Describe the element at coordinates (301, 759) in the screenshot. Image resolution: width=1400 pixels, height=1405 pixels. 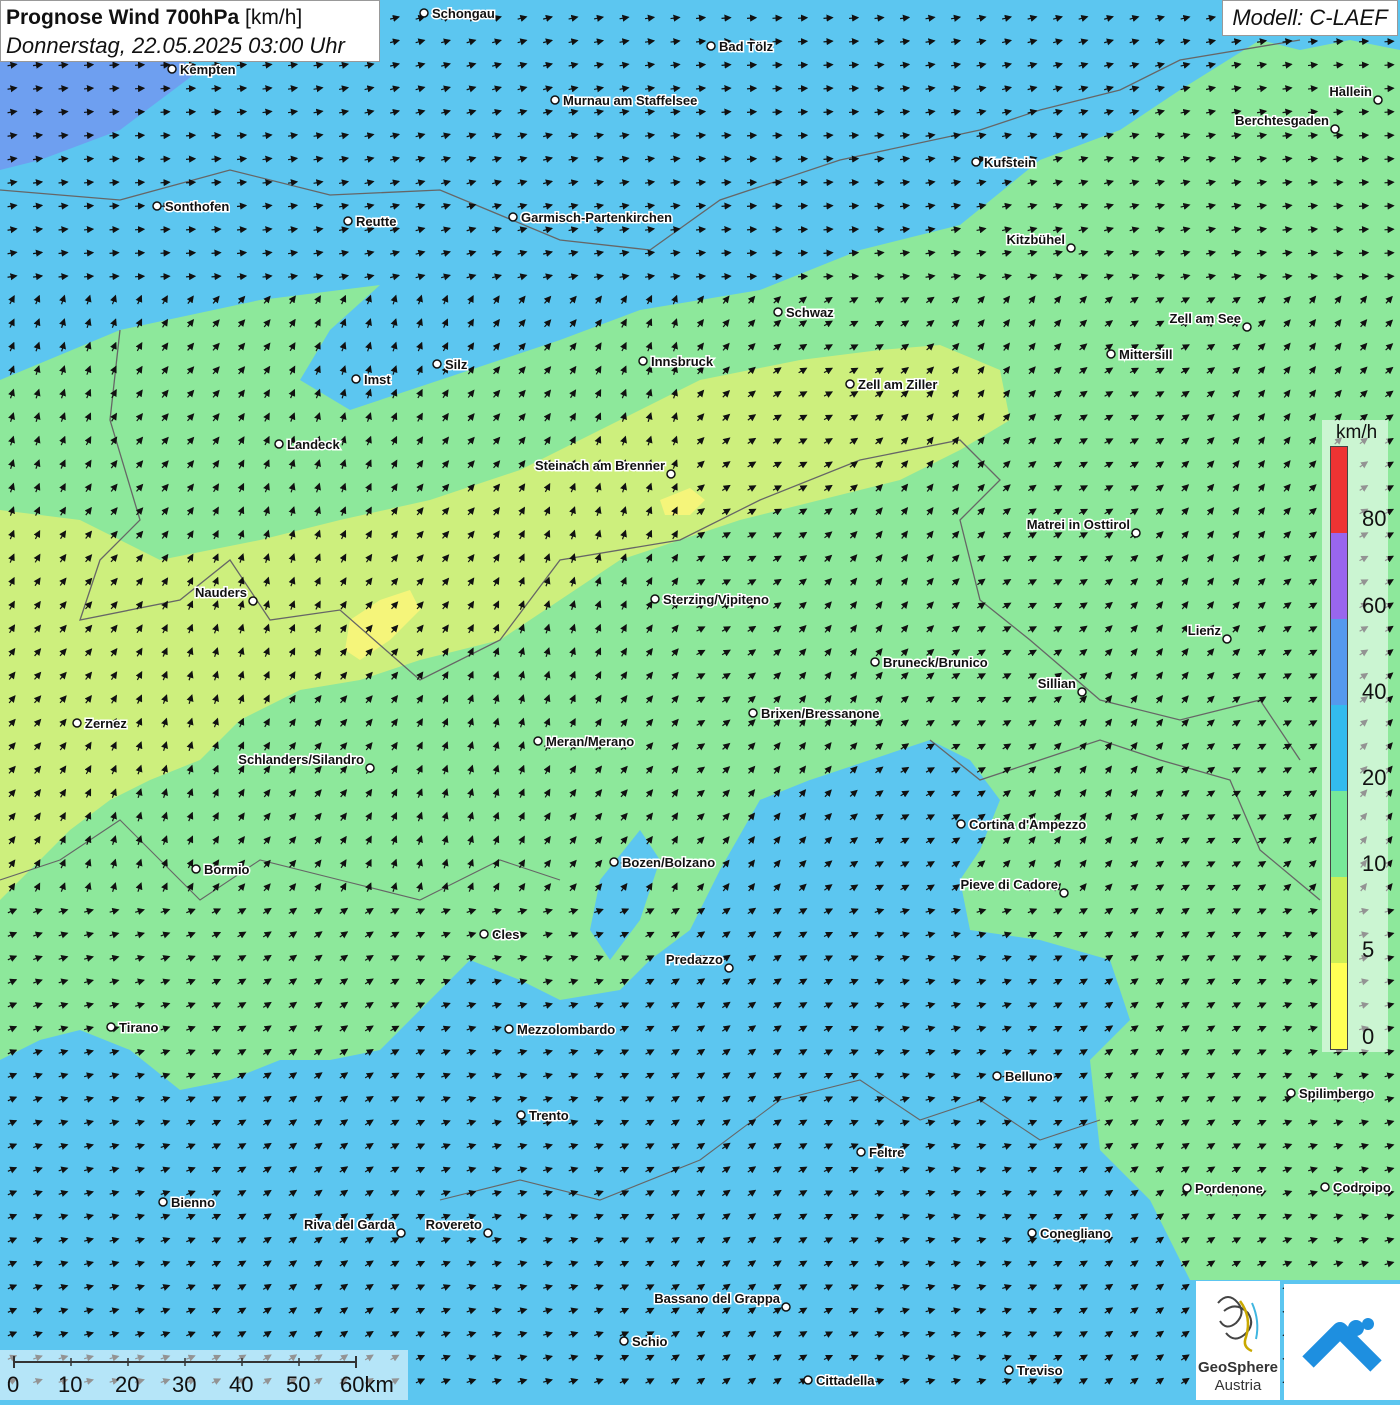
I see `city-label: Schlanders/Silandro` at that location.